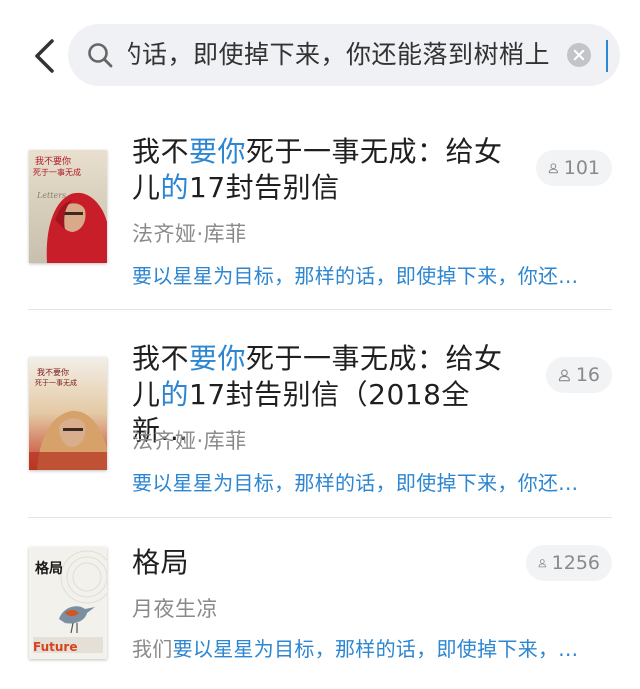 The height and width of the screenshot is (689, 640). Describe the element at coordinates (575, 563) in the screenshot. I see `reader-count: 1256` at that location.